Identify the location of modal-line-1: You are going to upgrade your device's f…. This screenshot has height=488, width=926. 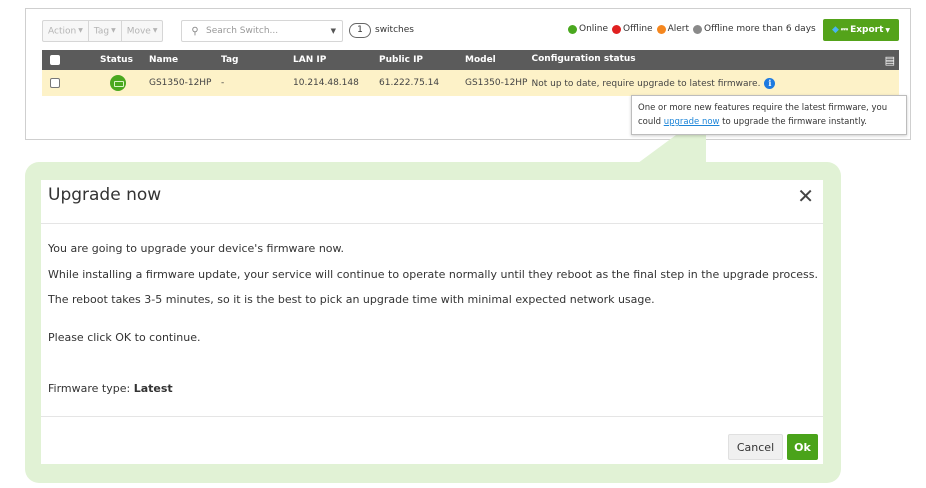
(196, 248).